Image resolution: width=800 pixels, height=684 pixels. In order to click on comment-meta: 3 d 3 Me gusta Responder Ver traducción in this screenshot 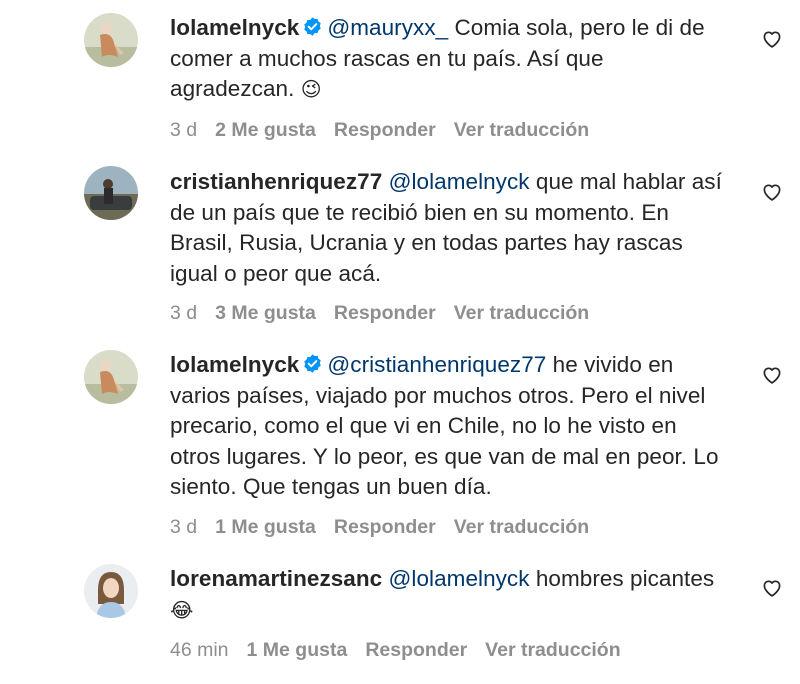, I will do `click(388, 313)`.